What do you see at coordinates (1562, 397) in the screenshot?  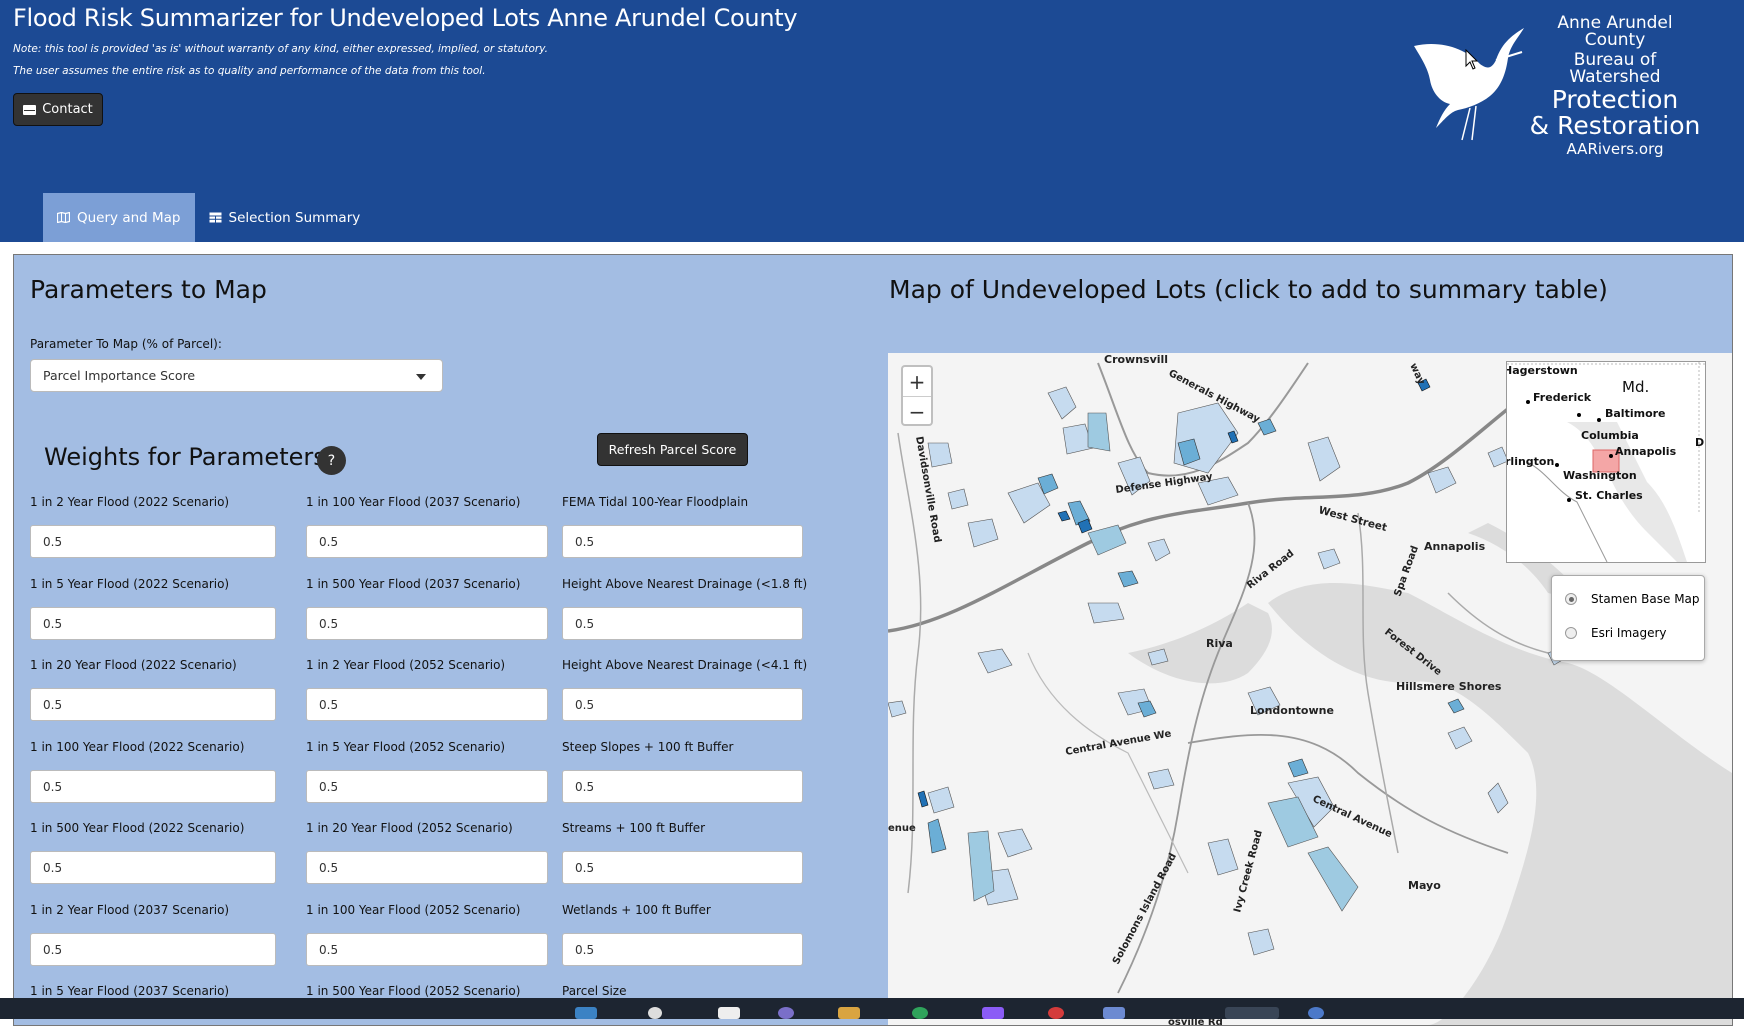 I see `minimap-label: Frederick` at bounding box center [1562, 397].